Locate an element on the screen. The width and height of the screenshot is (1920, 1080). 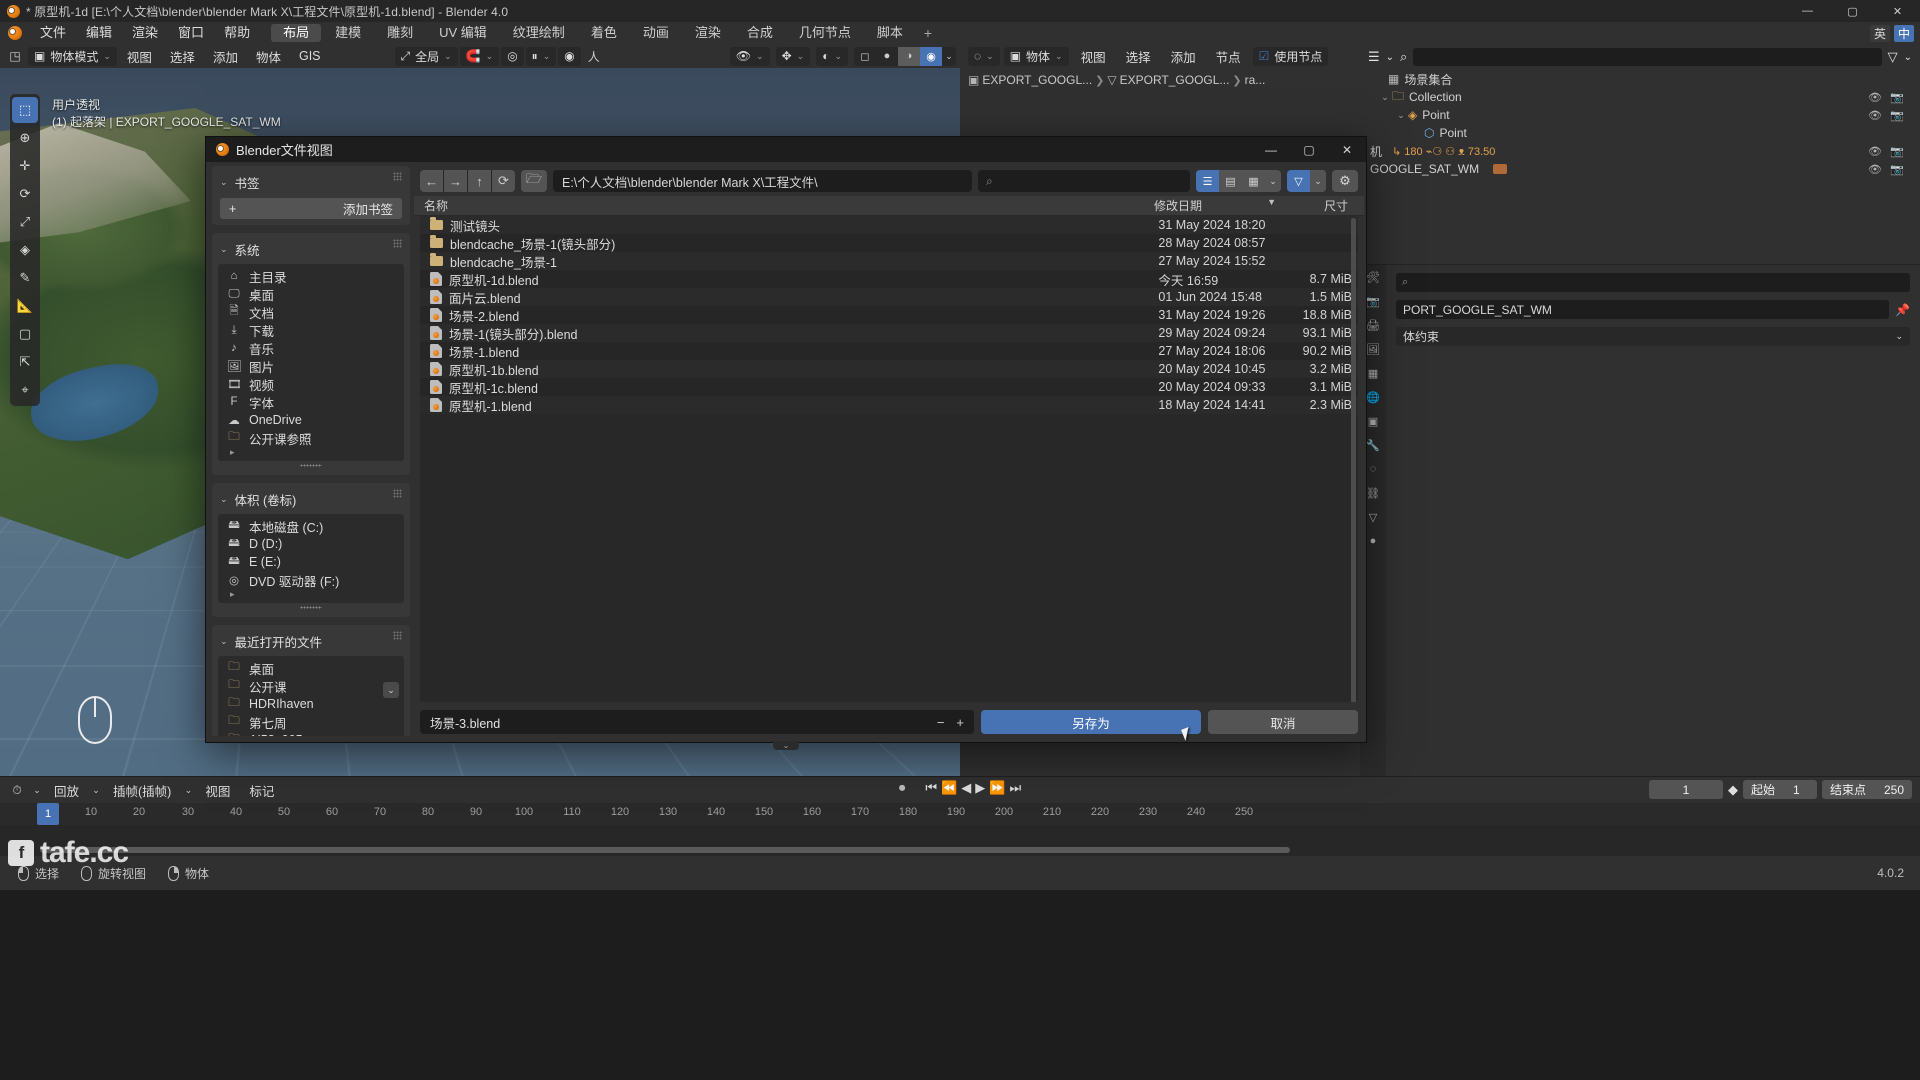
recent-item-ai58-005: 🗀 AI58_005 is located at coordinates (311, 734).